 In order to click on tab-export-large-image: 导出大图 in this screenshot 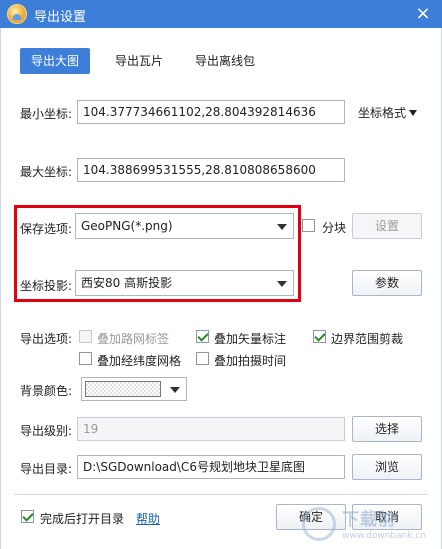, I will do `click(55, 61)`.